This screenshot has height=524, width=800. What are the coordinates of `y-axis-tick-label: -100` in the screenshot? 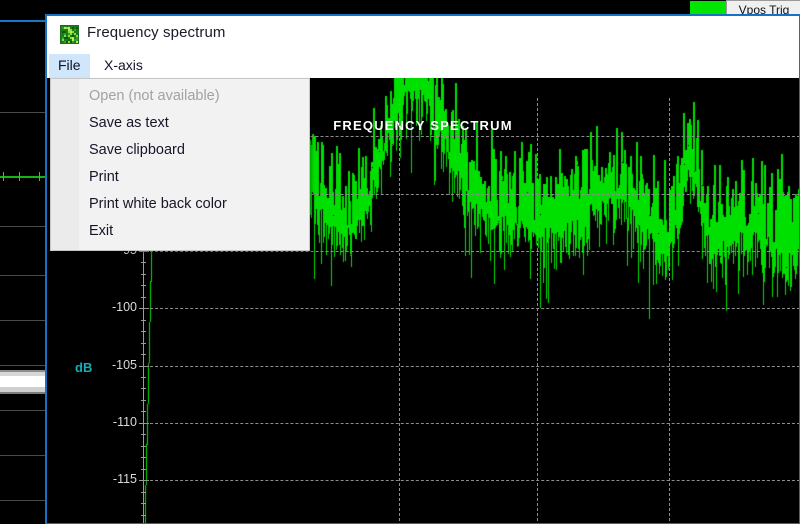 It's located at (124, 307).